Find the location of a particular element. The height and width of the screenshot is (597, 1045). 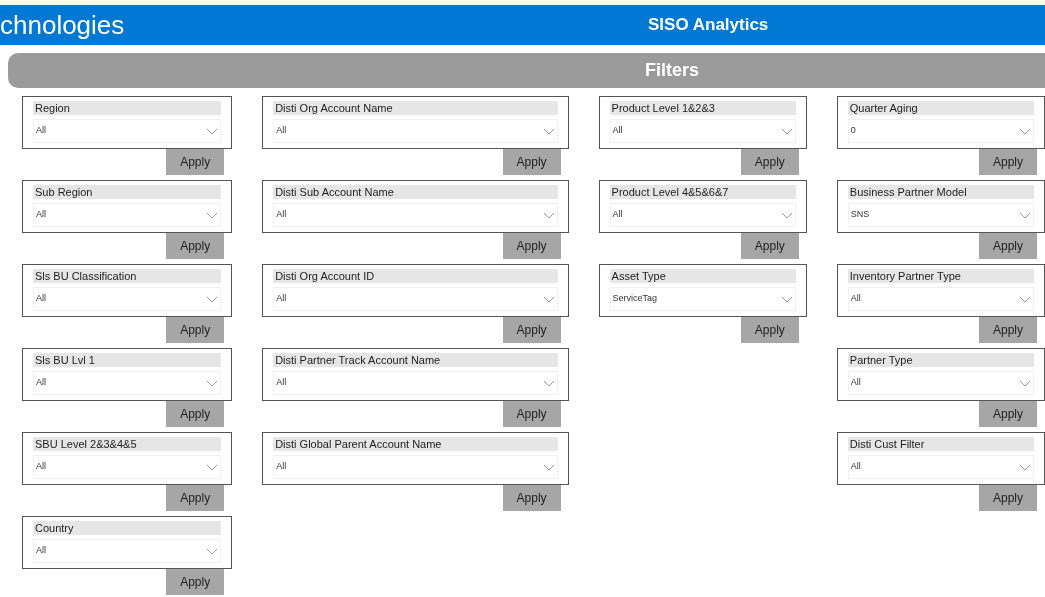

filter-label: Disti Org Account ID is located at coordinates (415, 276).